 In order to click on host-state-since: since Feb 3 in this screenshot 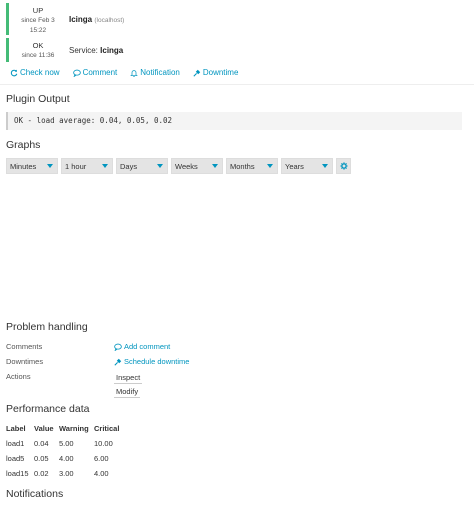, I will do `click(38, 20)`.